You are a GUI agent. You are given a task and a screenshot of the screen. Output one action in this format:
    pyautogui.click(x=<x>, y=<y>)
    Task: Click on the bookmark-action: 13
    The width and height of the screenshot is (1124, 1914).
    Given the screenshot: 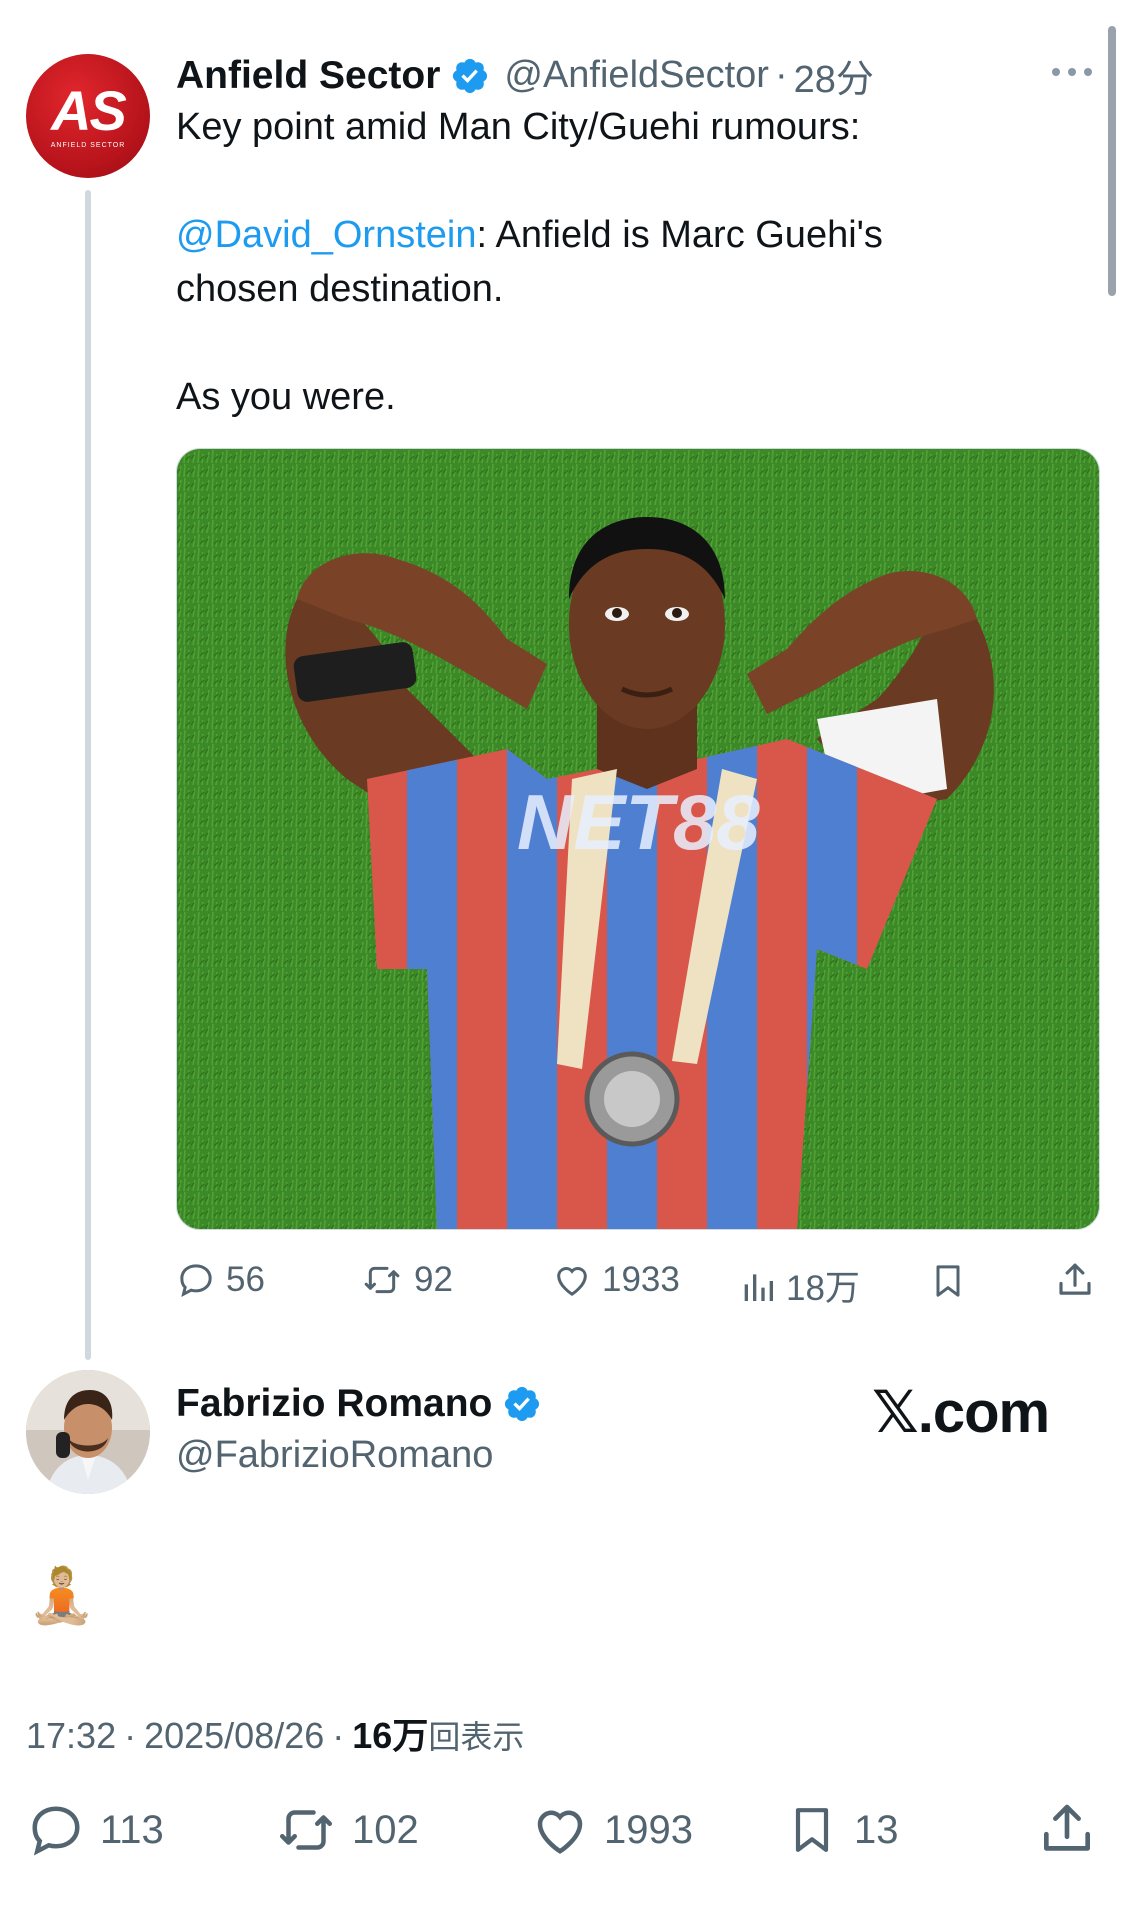 What is the action you would take?
    pyautogui.click(x=841, y=1830)
    